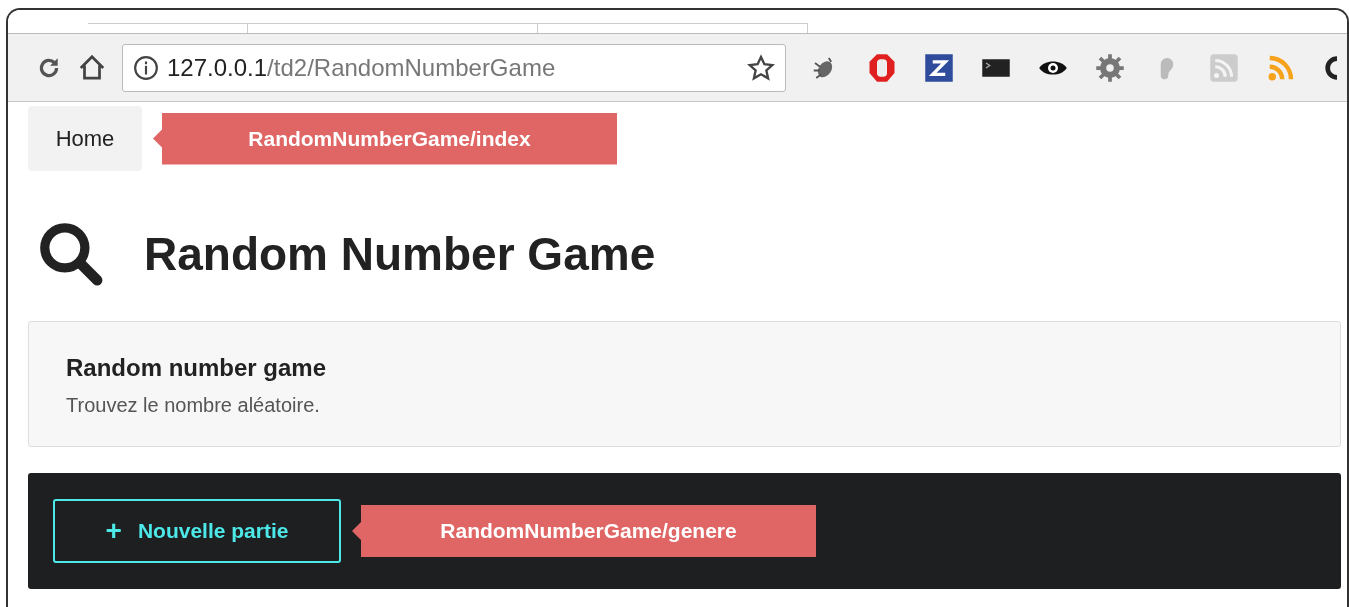 This screenshot has width=1349, height=607. What do you see at coordinates (761, 67) in the screenshot?
I see `star-icon` at bounding box center [761, 67].